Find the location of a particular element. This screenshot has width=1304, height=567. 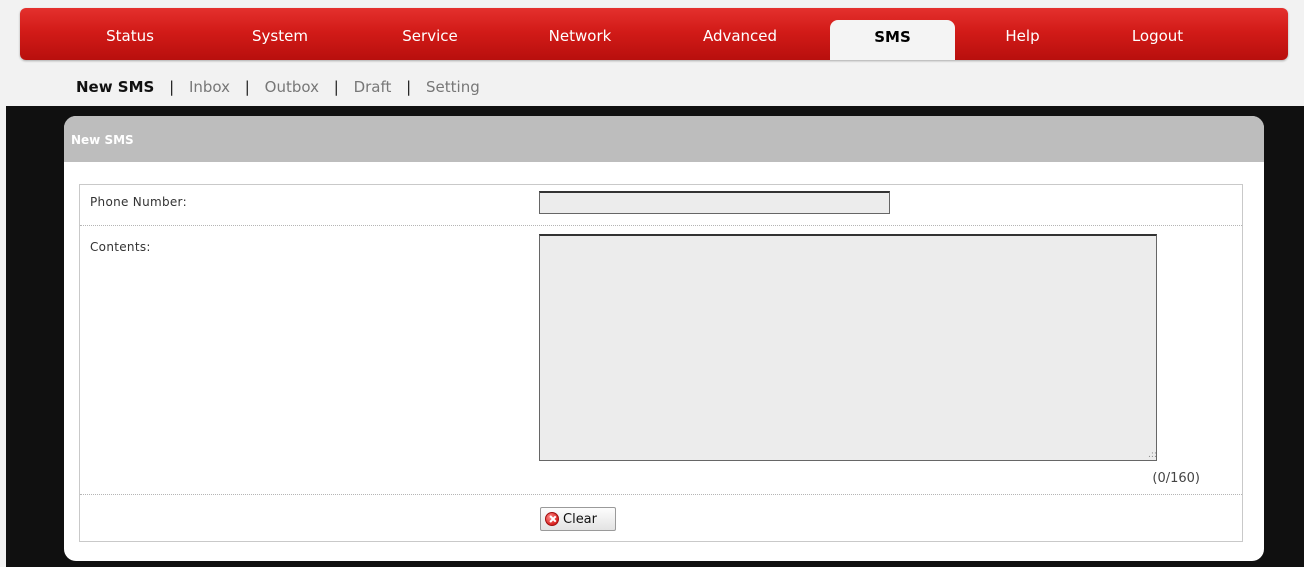

clear-icon is located at coordinates (552, 519).